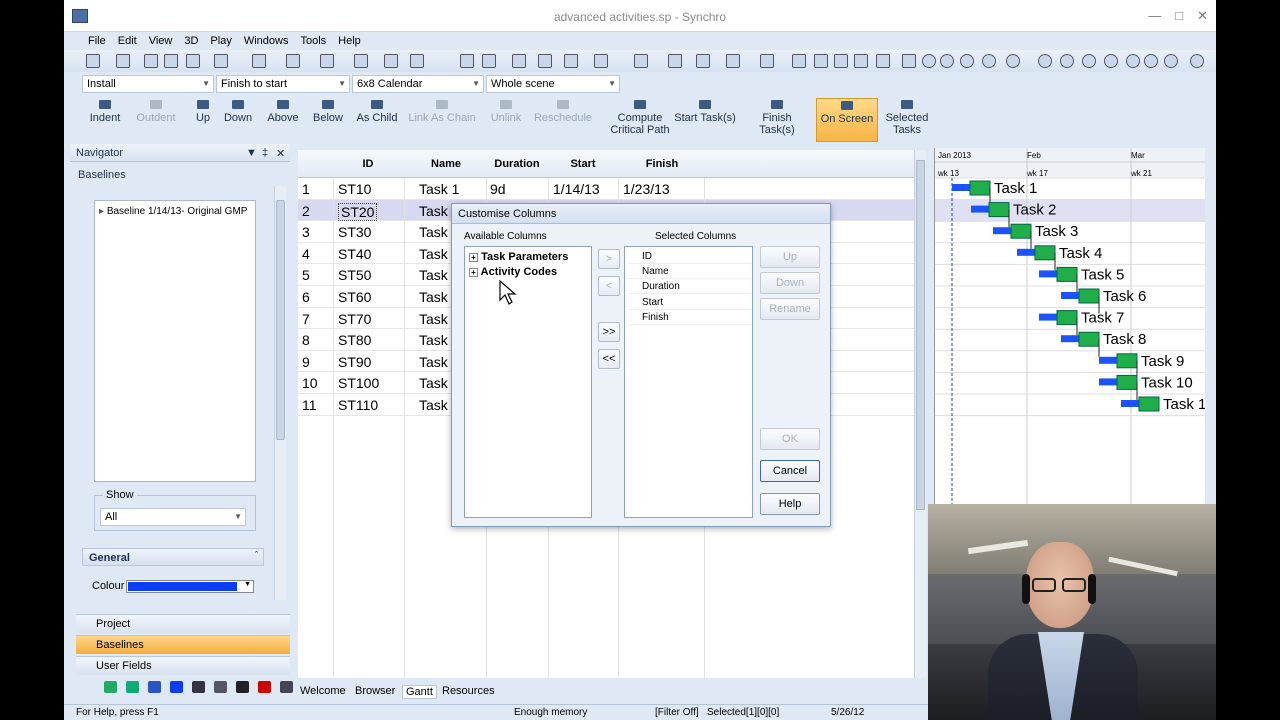 The width and height of the screenshot is (1280, 720). What do you see at coordinates (583, 164) in the screenshot?
I see `col-start: Start` at bounding box center [583, 164].